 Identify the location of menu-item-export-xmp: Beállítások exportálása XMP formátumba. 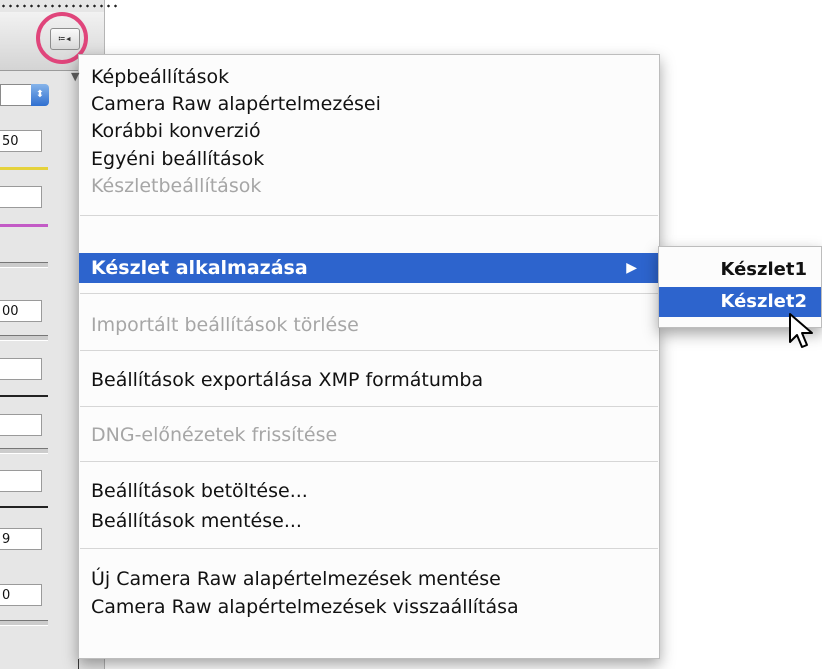
(369, 380).